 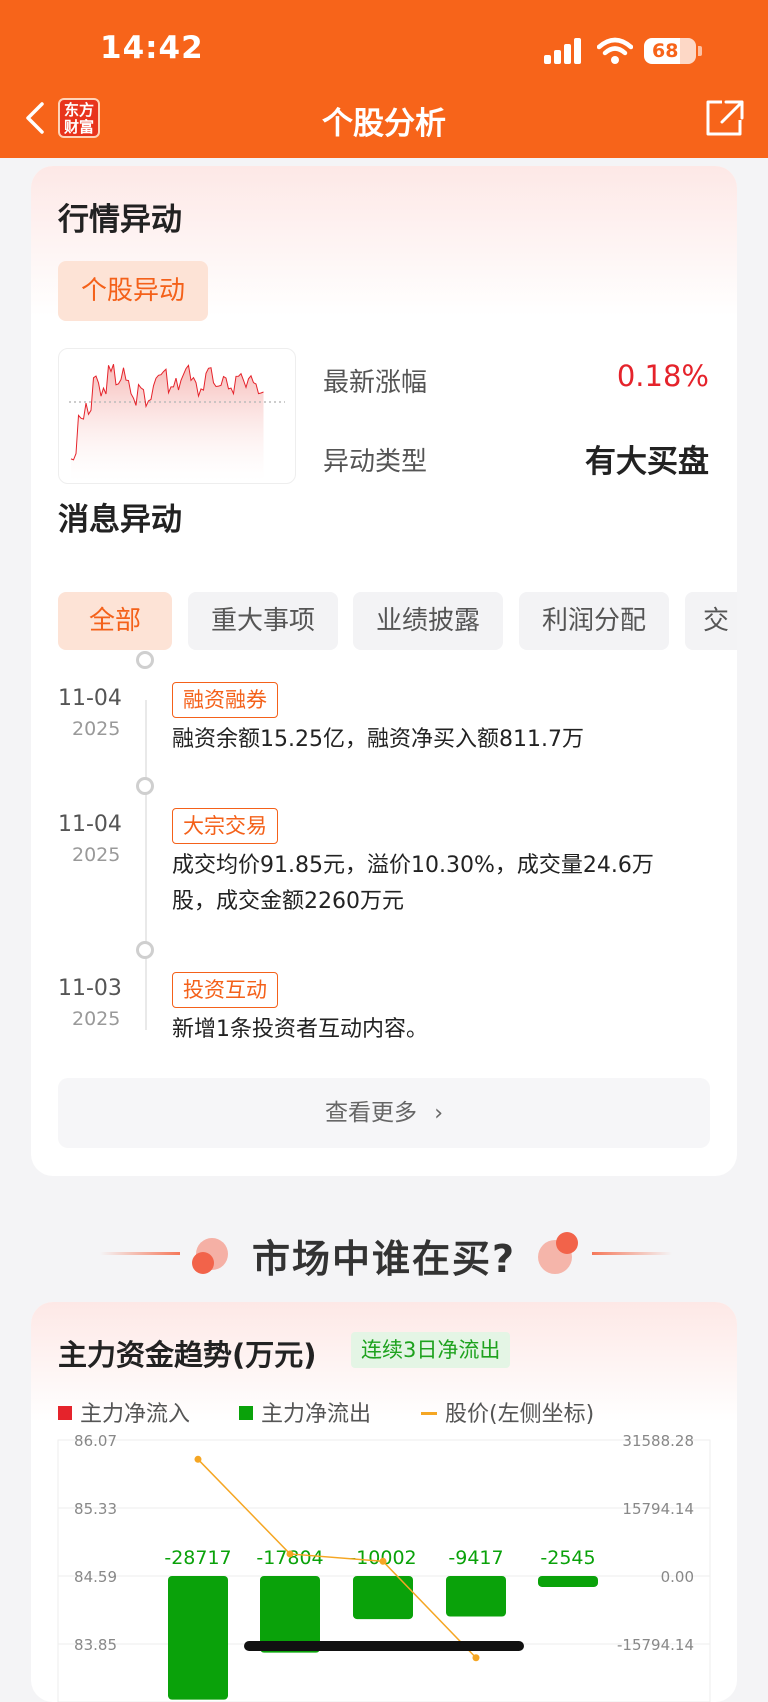 What do you see at coordinates (594, 621) in the screenshot?
I see `chip-dividend: 利润分配` at bounding box center [594, 621].